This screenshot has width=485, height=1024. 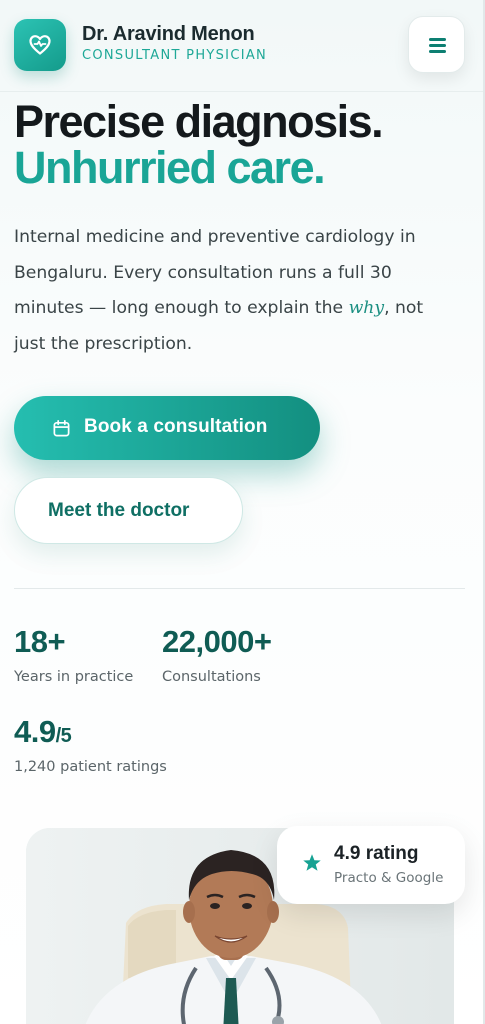 I want to click on heart-pulse-icon, so click(x=40, y=45).